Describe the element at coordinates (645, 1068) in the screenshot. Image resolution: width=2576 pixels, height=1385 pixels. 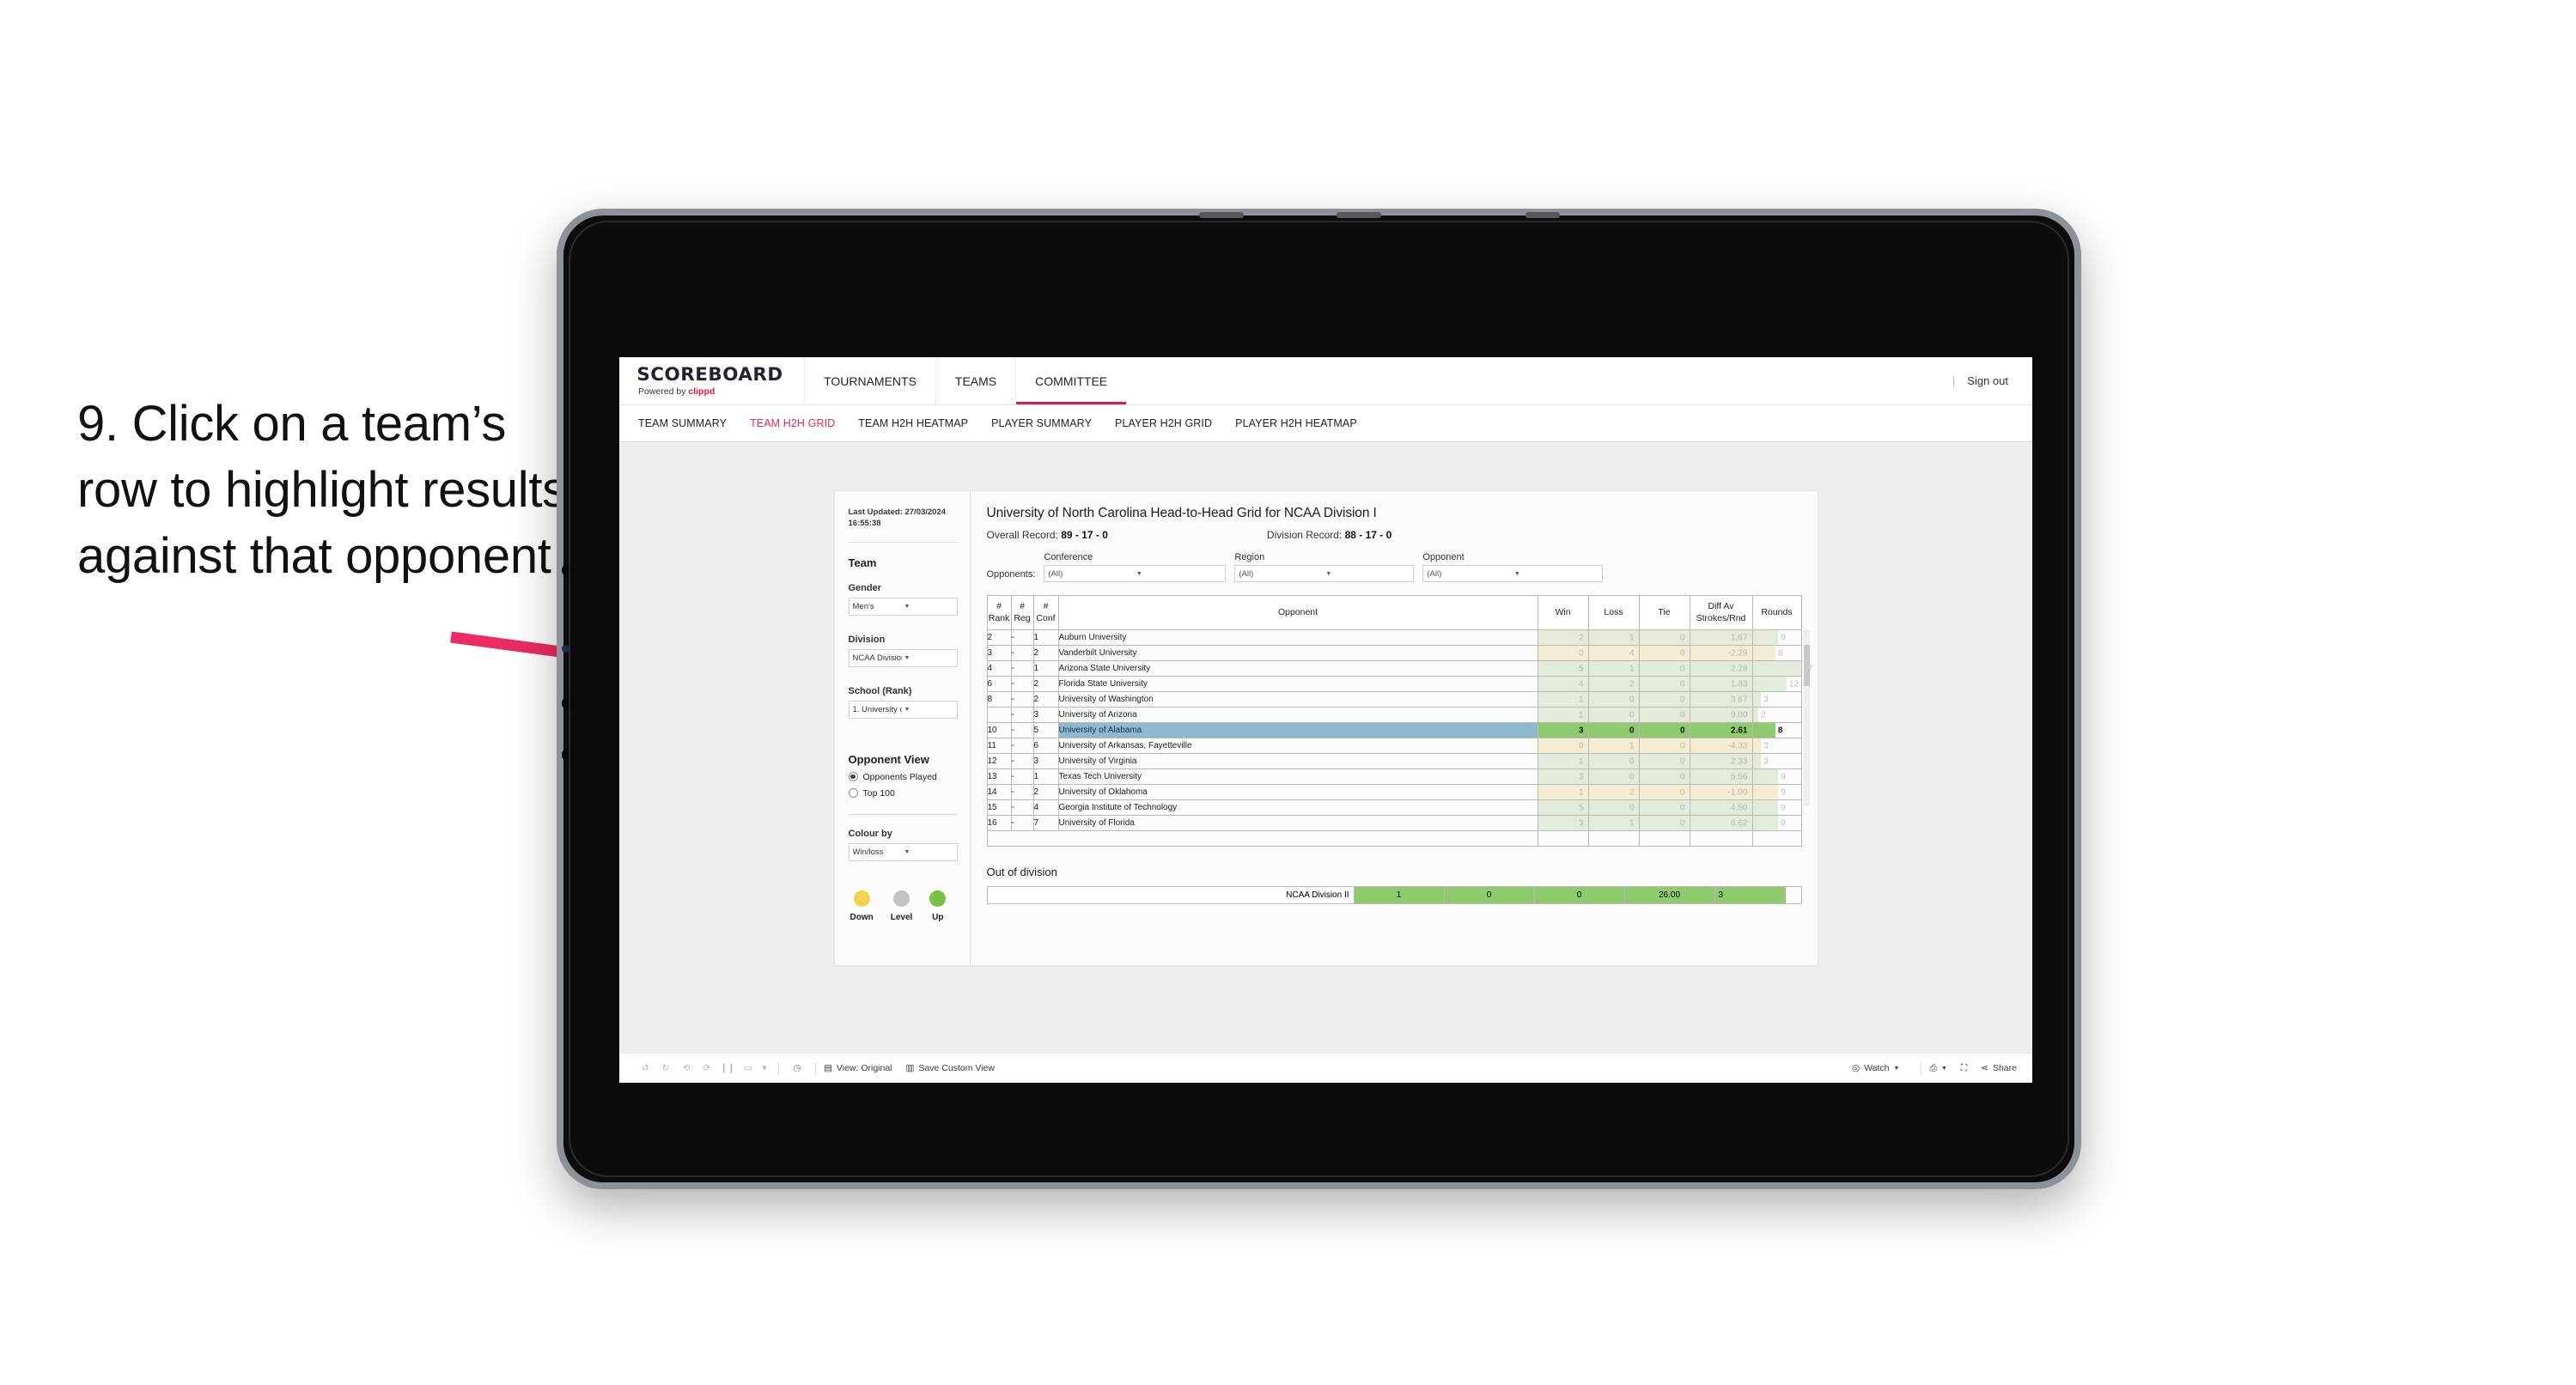
I see `undo-icon: ↺` at that location.